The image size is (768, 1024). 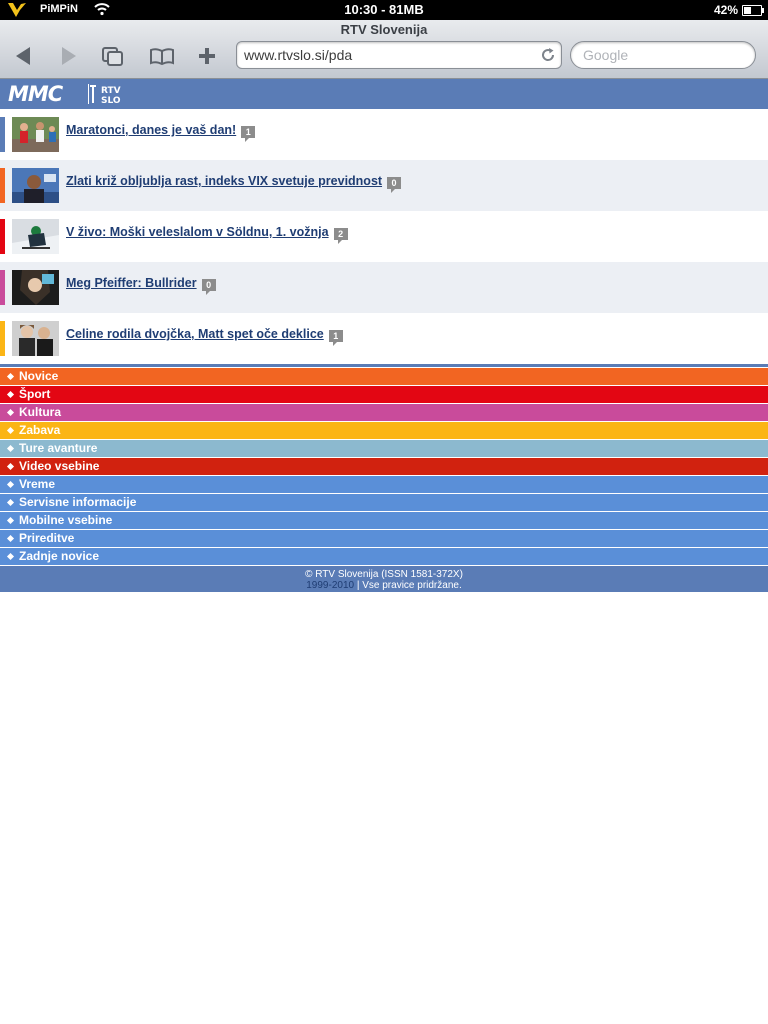 What do you see at coordinates (384, 394) in the screenshot?
I see `nav-item-sport: Šport` at bounding box center [384, 394].